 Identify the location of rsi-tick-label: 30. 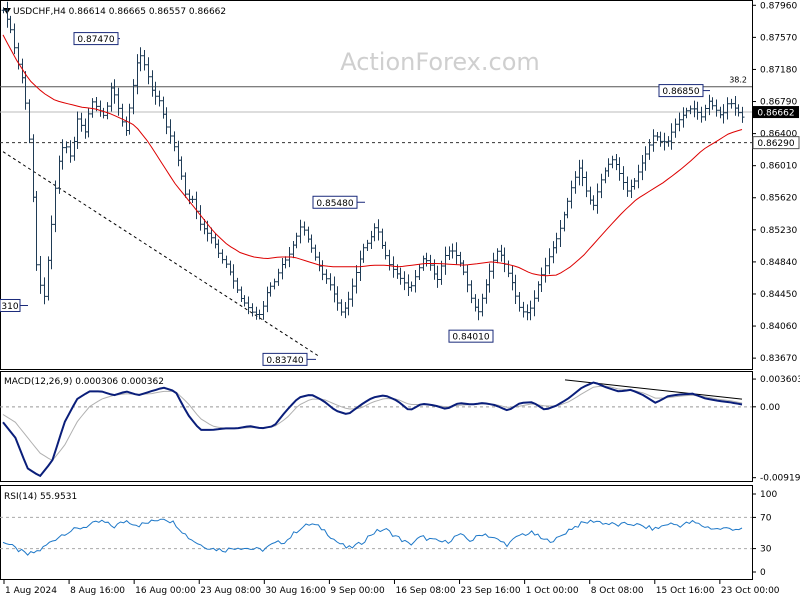
(766, 550).